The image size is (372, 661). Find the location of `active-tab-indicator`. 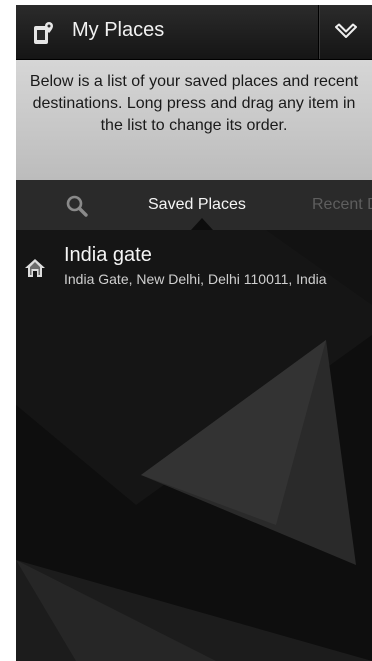

active-tab-indicator is located at coordinates (202, 224).